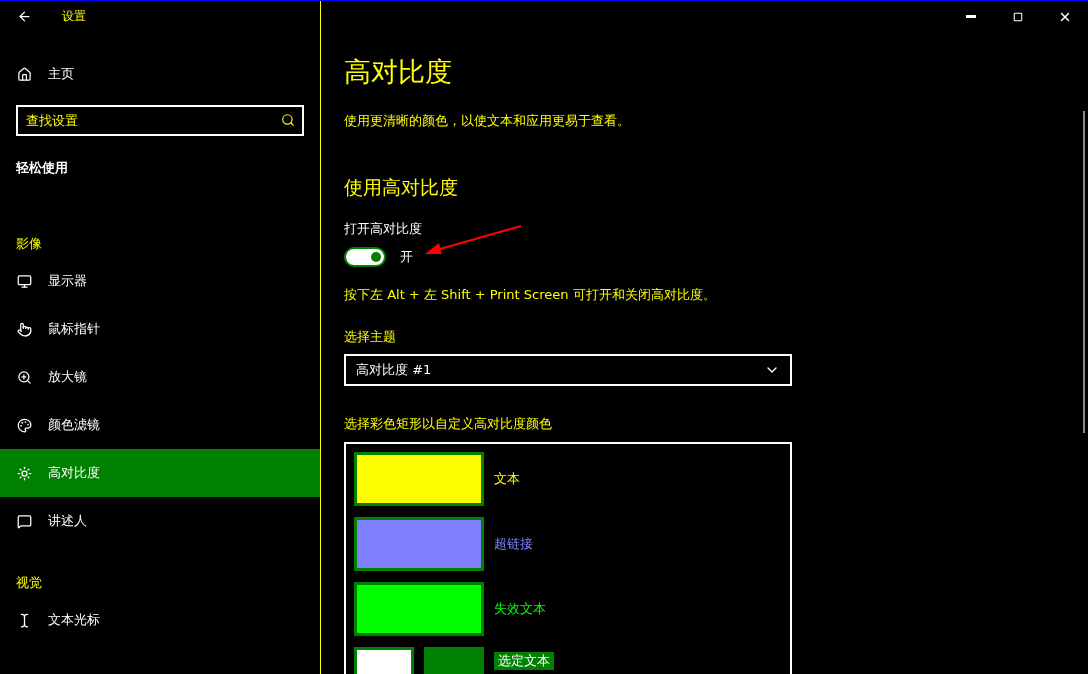 This screenshot has height=674, width=1088. What do you see at coordinates (568, 370) in the screenshot?
I see `theme-dropdown: 高对比度 #1` at bounding box center [568, 370].